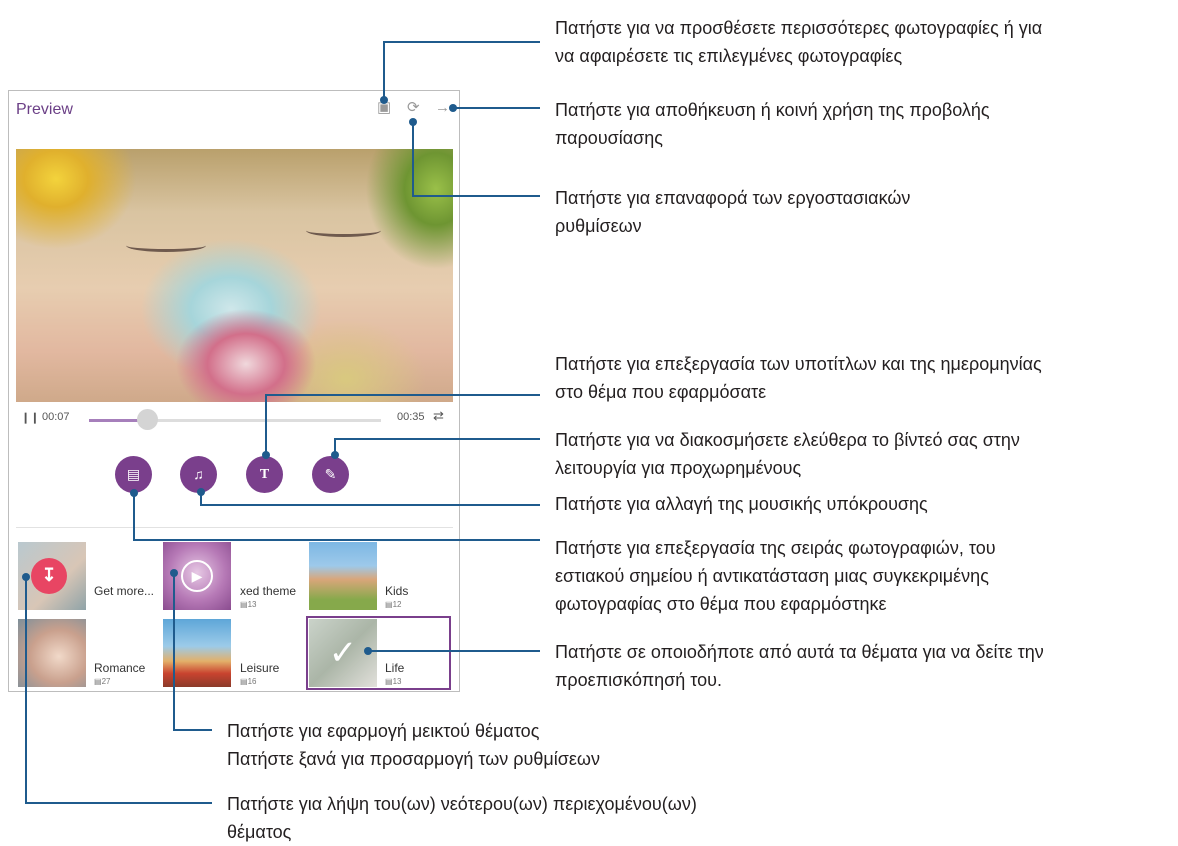 Image resolution: width=1178 pixels, height=846 pixels. I want to click on dot-text, so click(266, 455).